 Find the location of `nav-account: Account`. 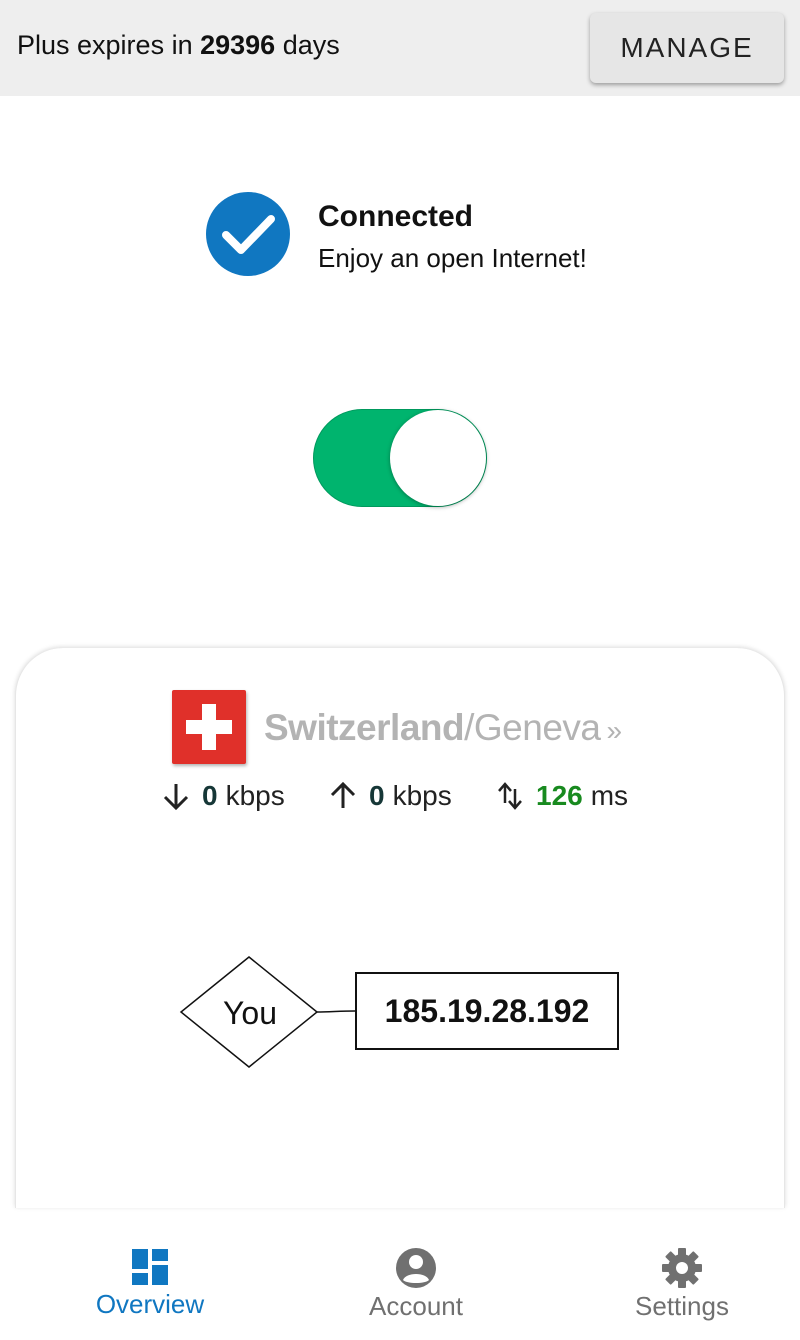

nav-account: Account is located at coordinates (416, 1281).